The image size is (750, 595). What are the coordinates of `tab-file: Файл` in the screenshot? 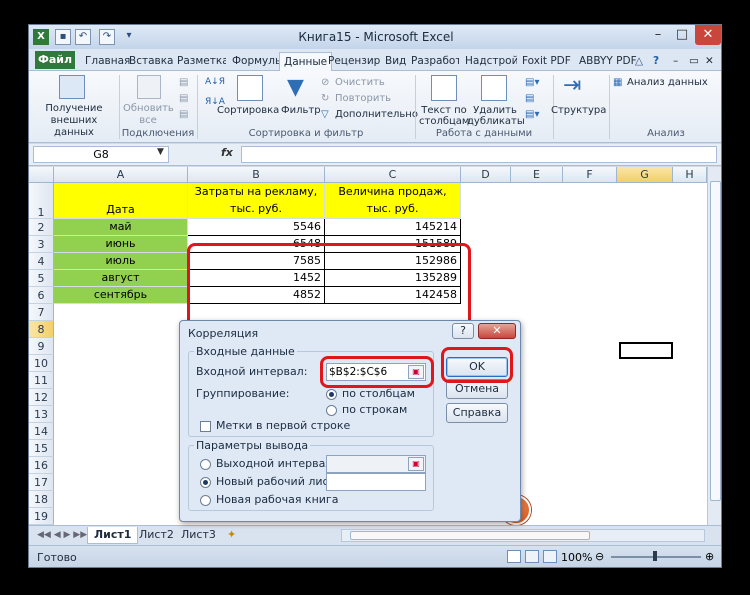 It's located at (55, 60).